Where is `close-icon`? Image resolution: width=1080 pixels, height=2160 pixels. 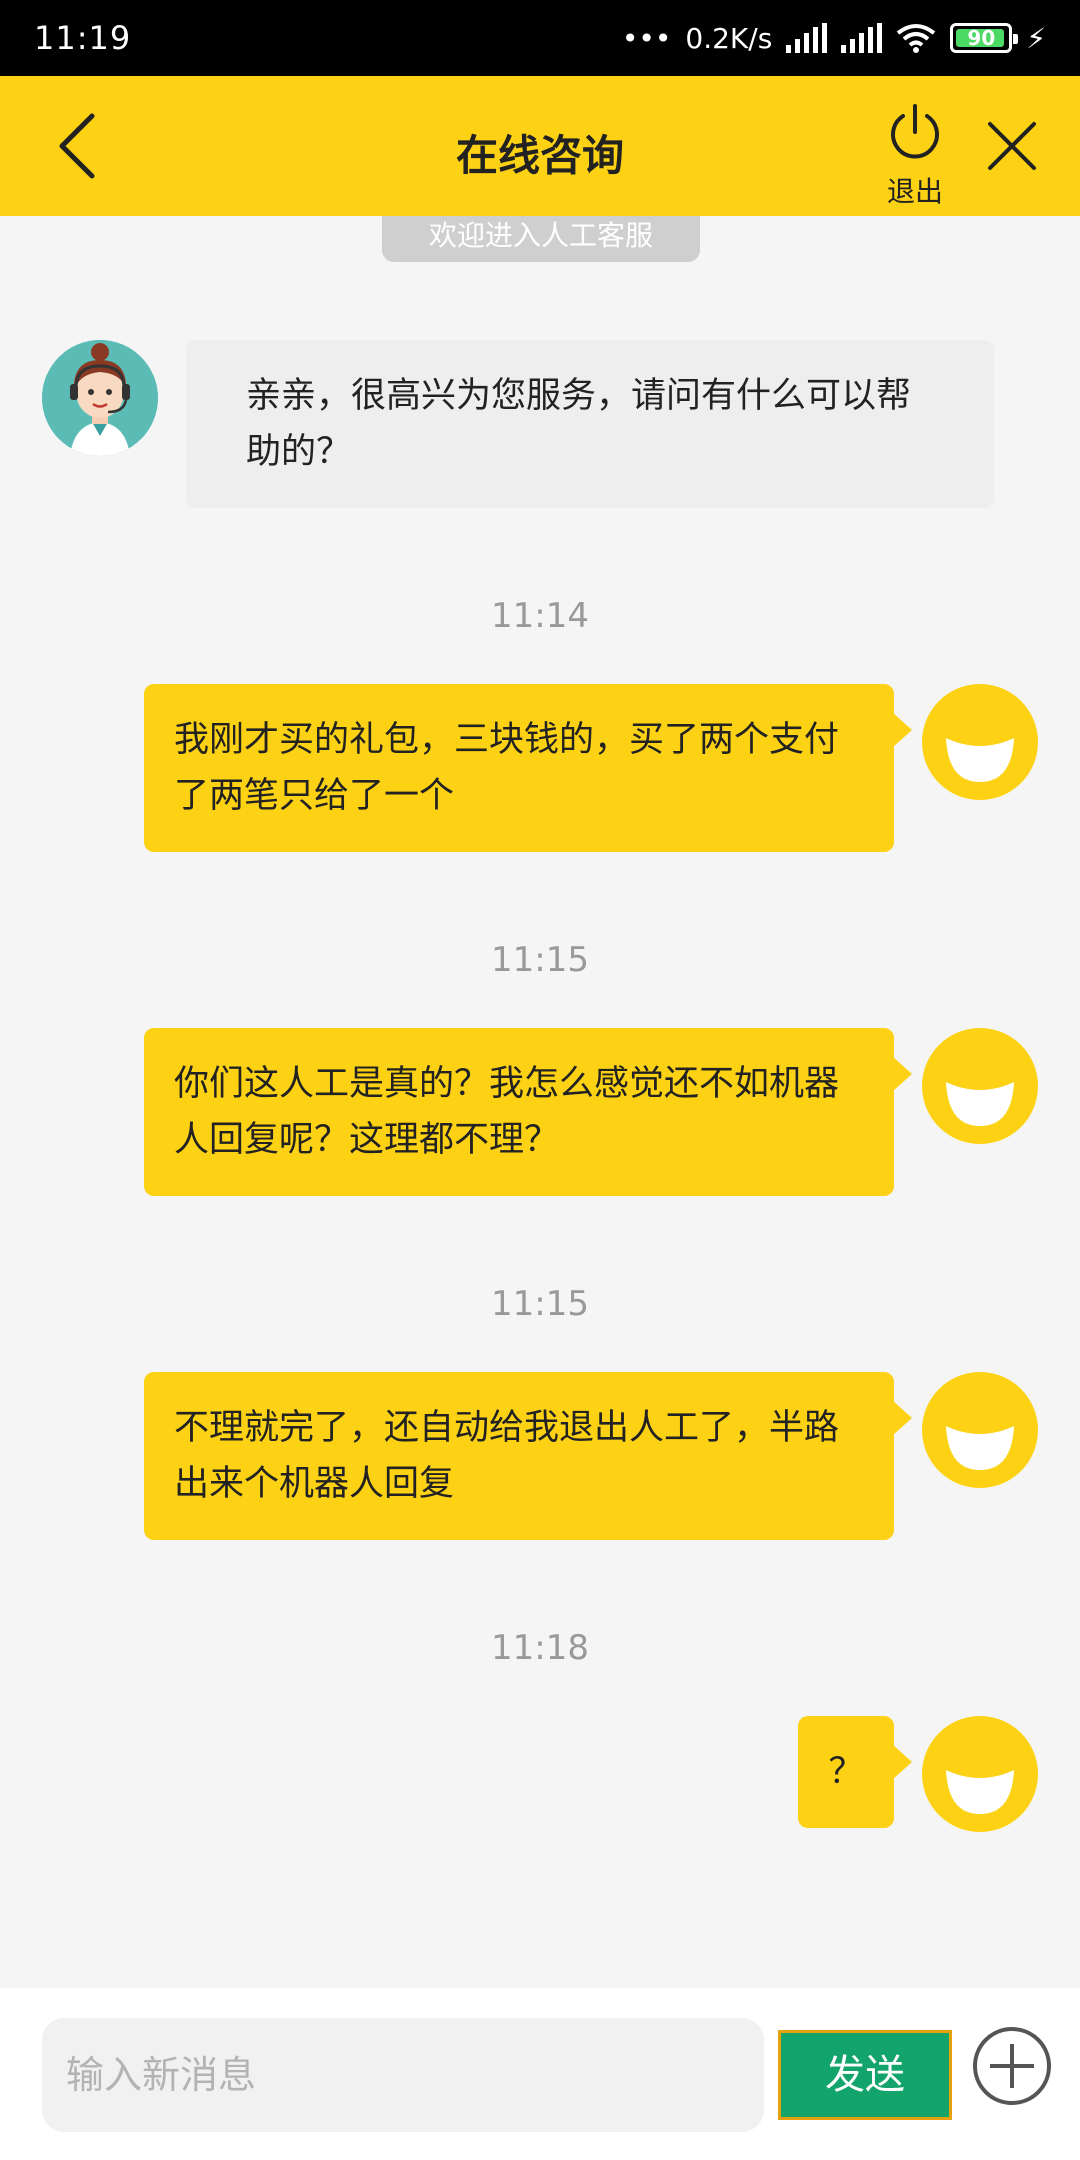 close-icon is located at coordinates (1012, 146).